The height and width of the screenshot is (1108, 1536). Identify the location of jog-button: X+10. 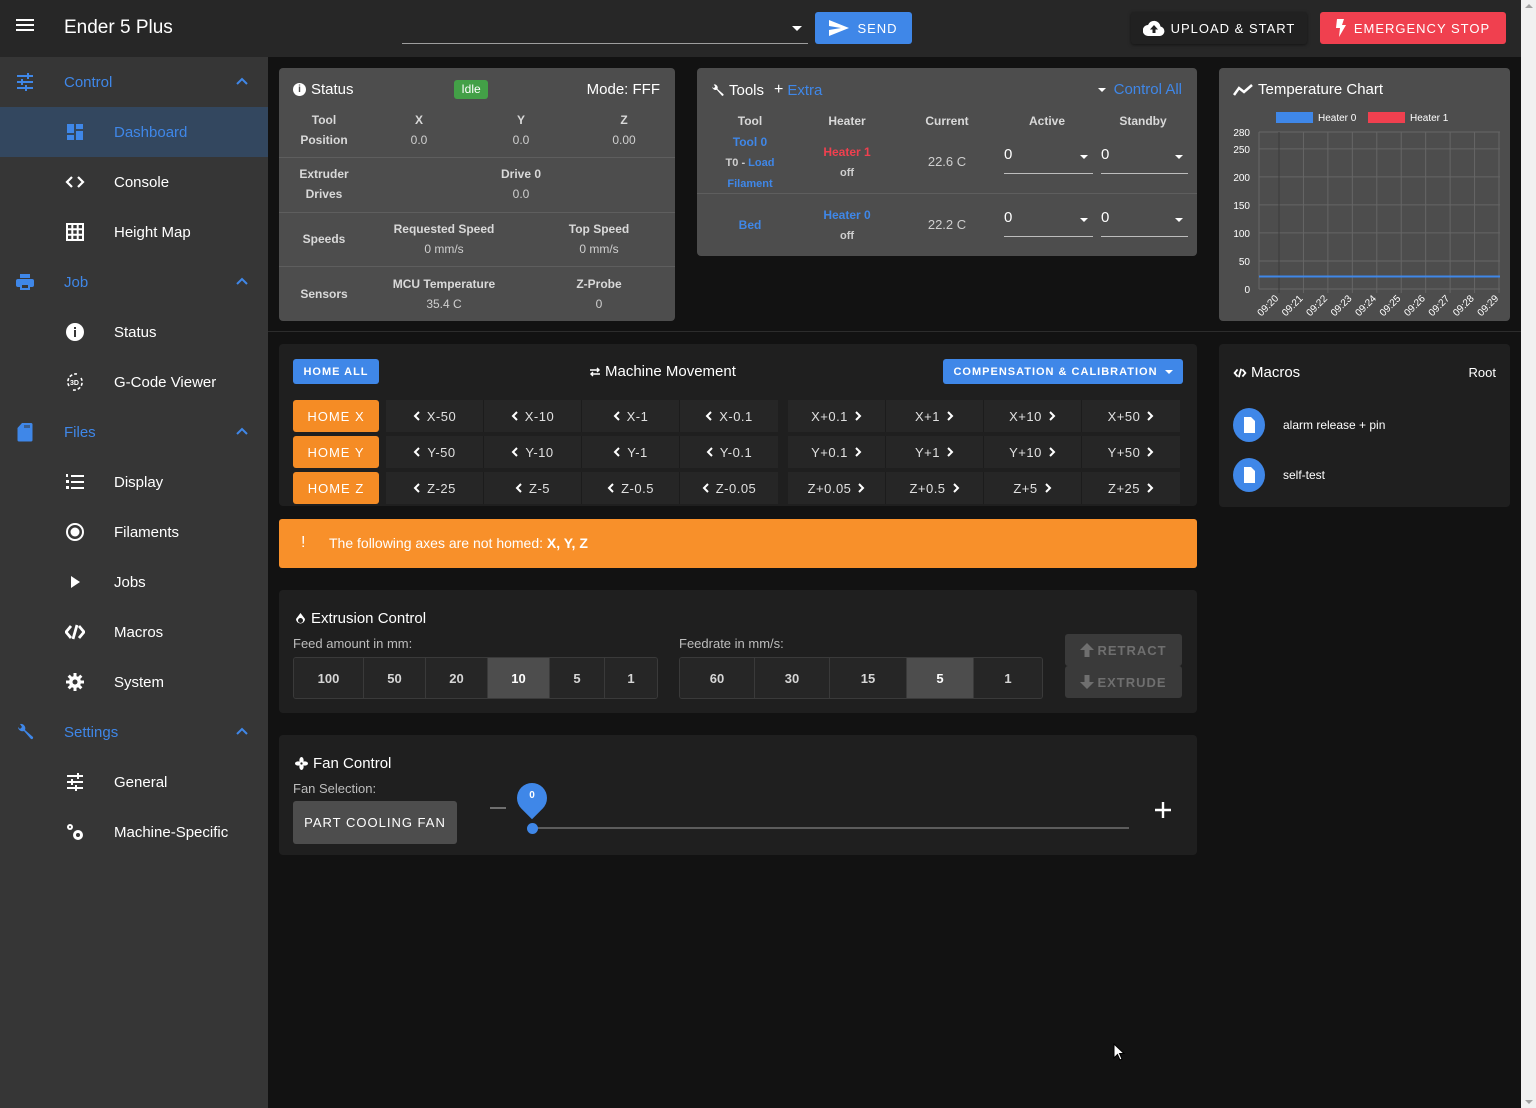
(1033, 416).